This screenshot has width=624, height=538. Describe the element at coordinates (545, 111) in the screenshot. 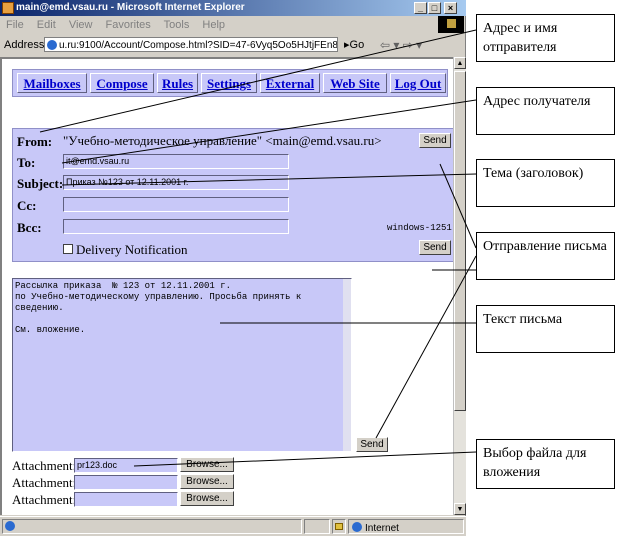

I see `callout-recipient: Адрес получателя` at that location.